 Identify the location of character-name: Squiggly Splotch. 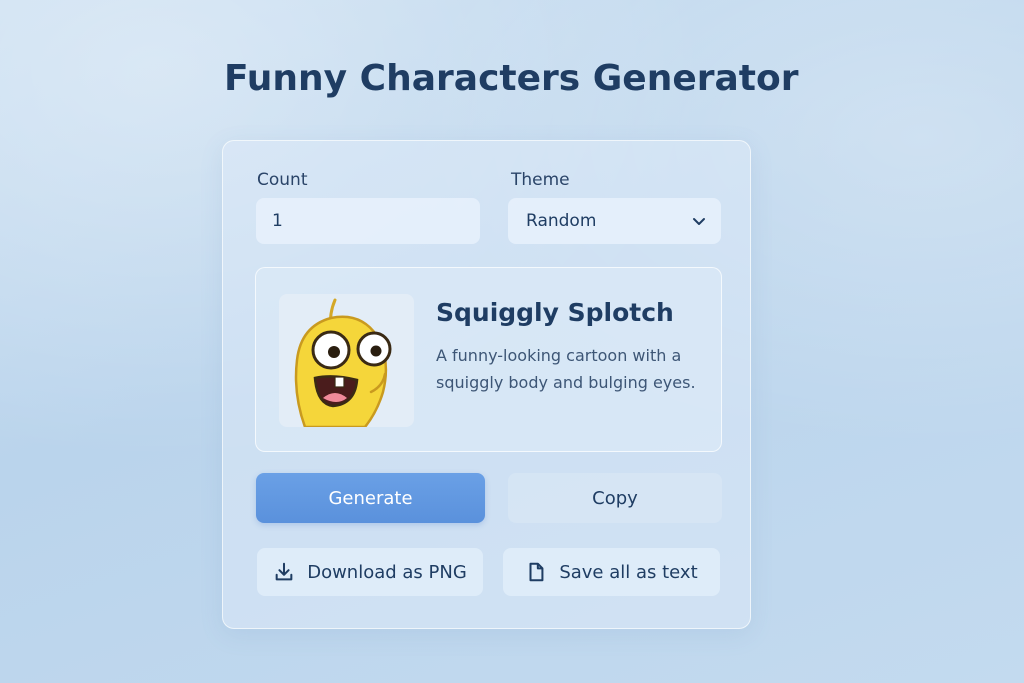
(555, 312).